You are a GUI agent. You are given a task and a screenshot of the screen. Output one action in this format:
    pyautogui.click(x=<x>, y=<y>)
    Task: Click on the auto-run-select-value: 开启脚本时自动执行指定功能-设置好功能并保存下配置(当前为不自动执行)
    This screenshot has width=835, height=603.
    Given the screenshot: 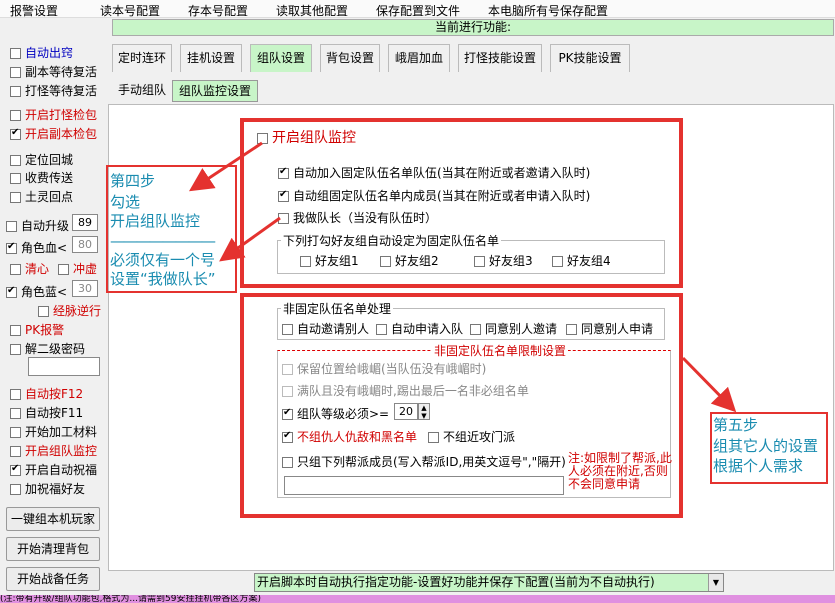 What is the action you would take?
    pyautogui.click(x=456, y=582)
    